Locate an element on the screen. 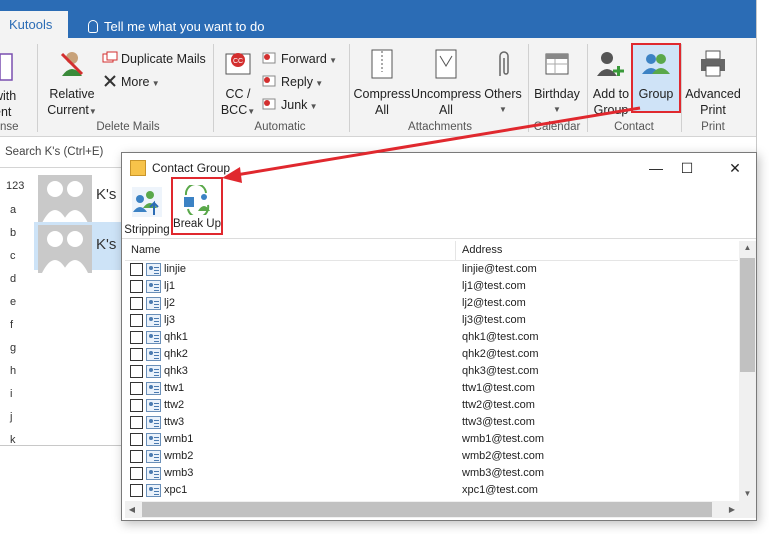 The image size is (769, 534). member-name: qhk3 is located at coordinates (176, 371).